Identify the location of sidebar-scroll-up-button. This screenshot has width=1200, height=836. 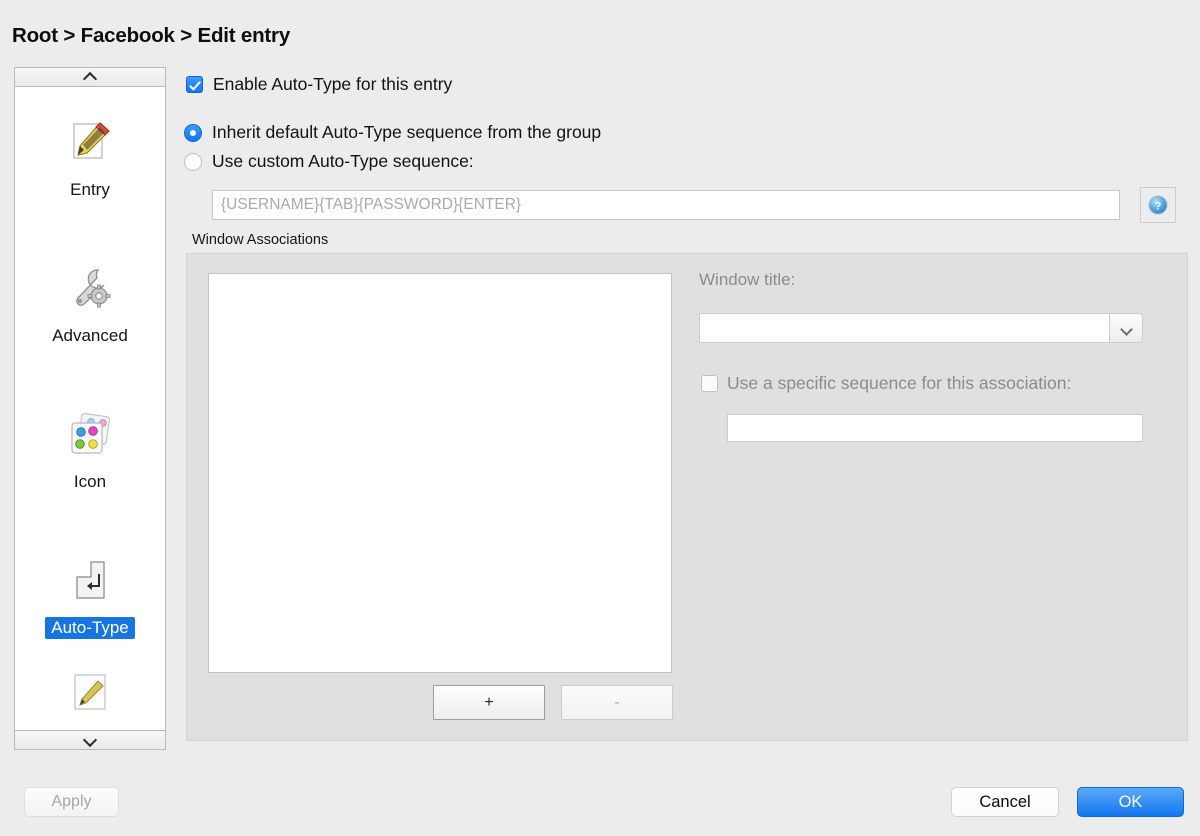
(90, 77).